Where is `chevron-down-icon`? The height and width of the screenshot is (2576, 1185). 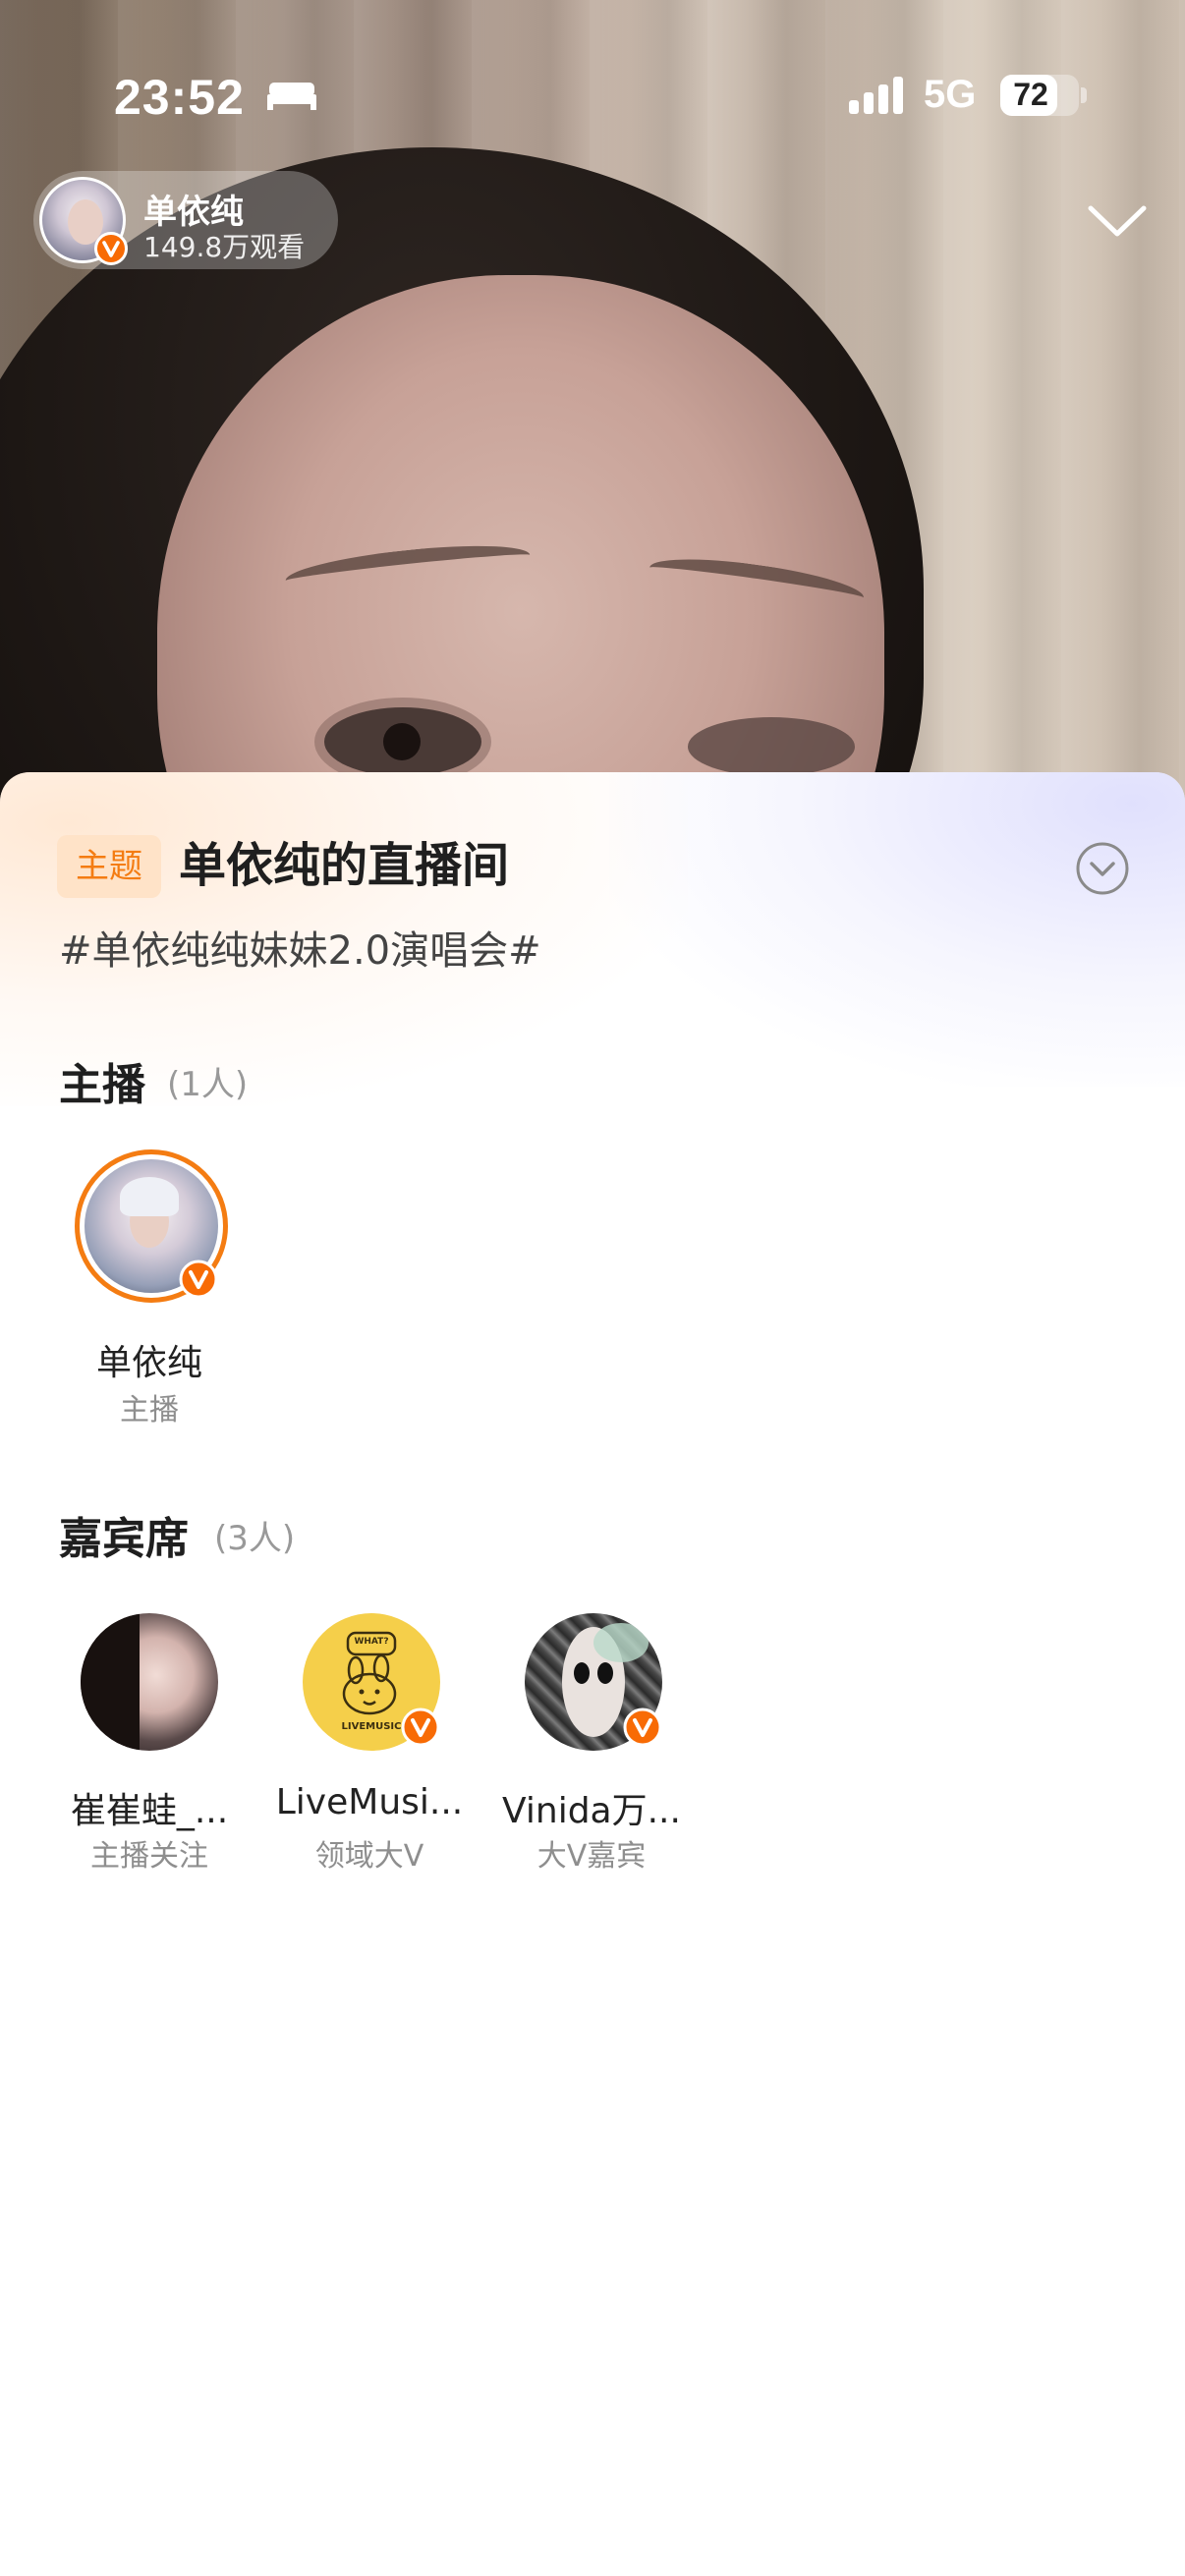
chevron-down-icon is located at coordinates (1118, 221).